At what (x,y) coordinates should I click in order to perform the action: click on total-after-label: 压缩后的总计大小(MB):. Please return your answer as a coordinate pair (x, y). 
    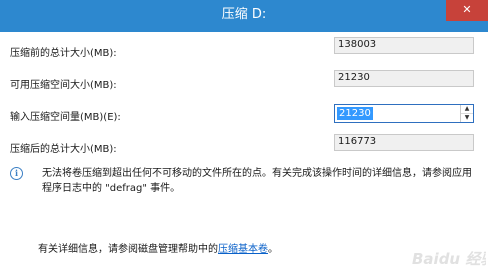
    Looking at the image, I should click on (63, 149).